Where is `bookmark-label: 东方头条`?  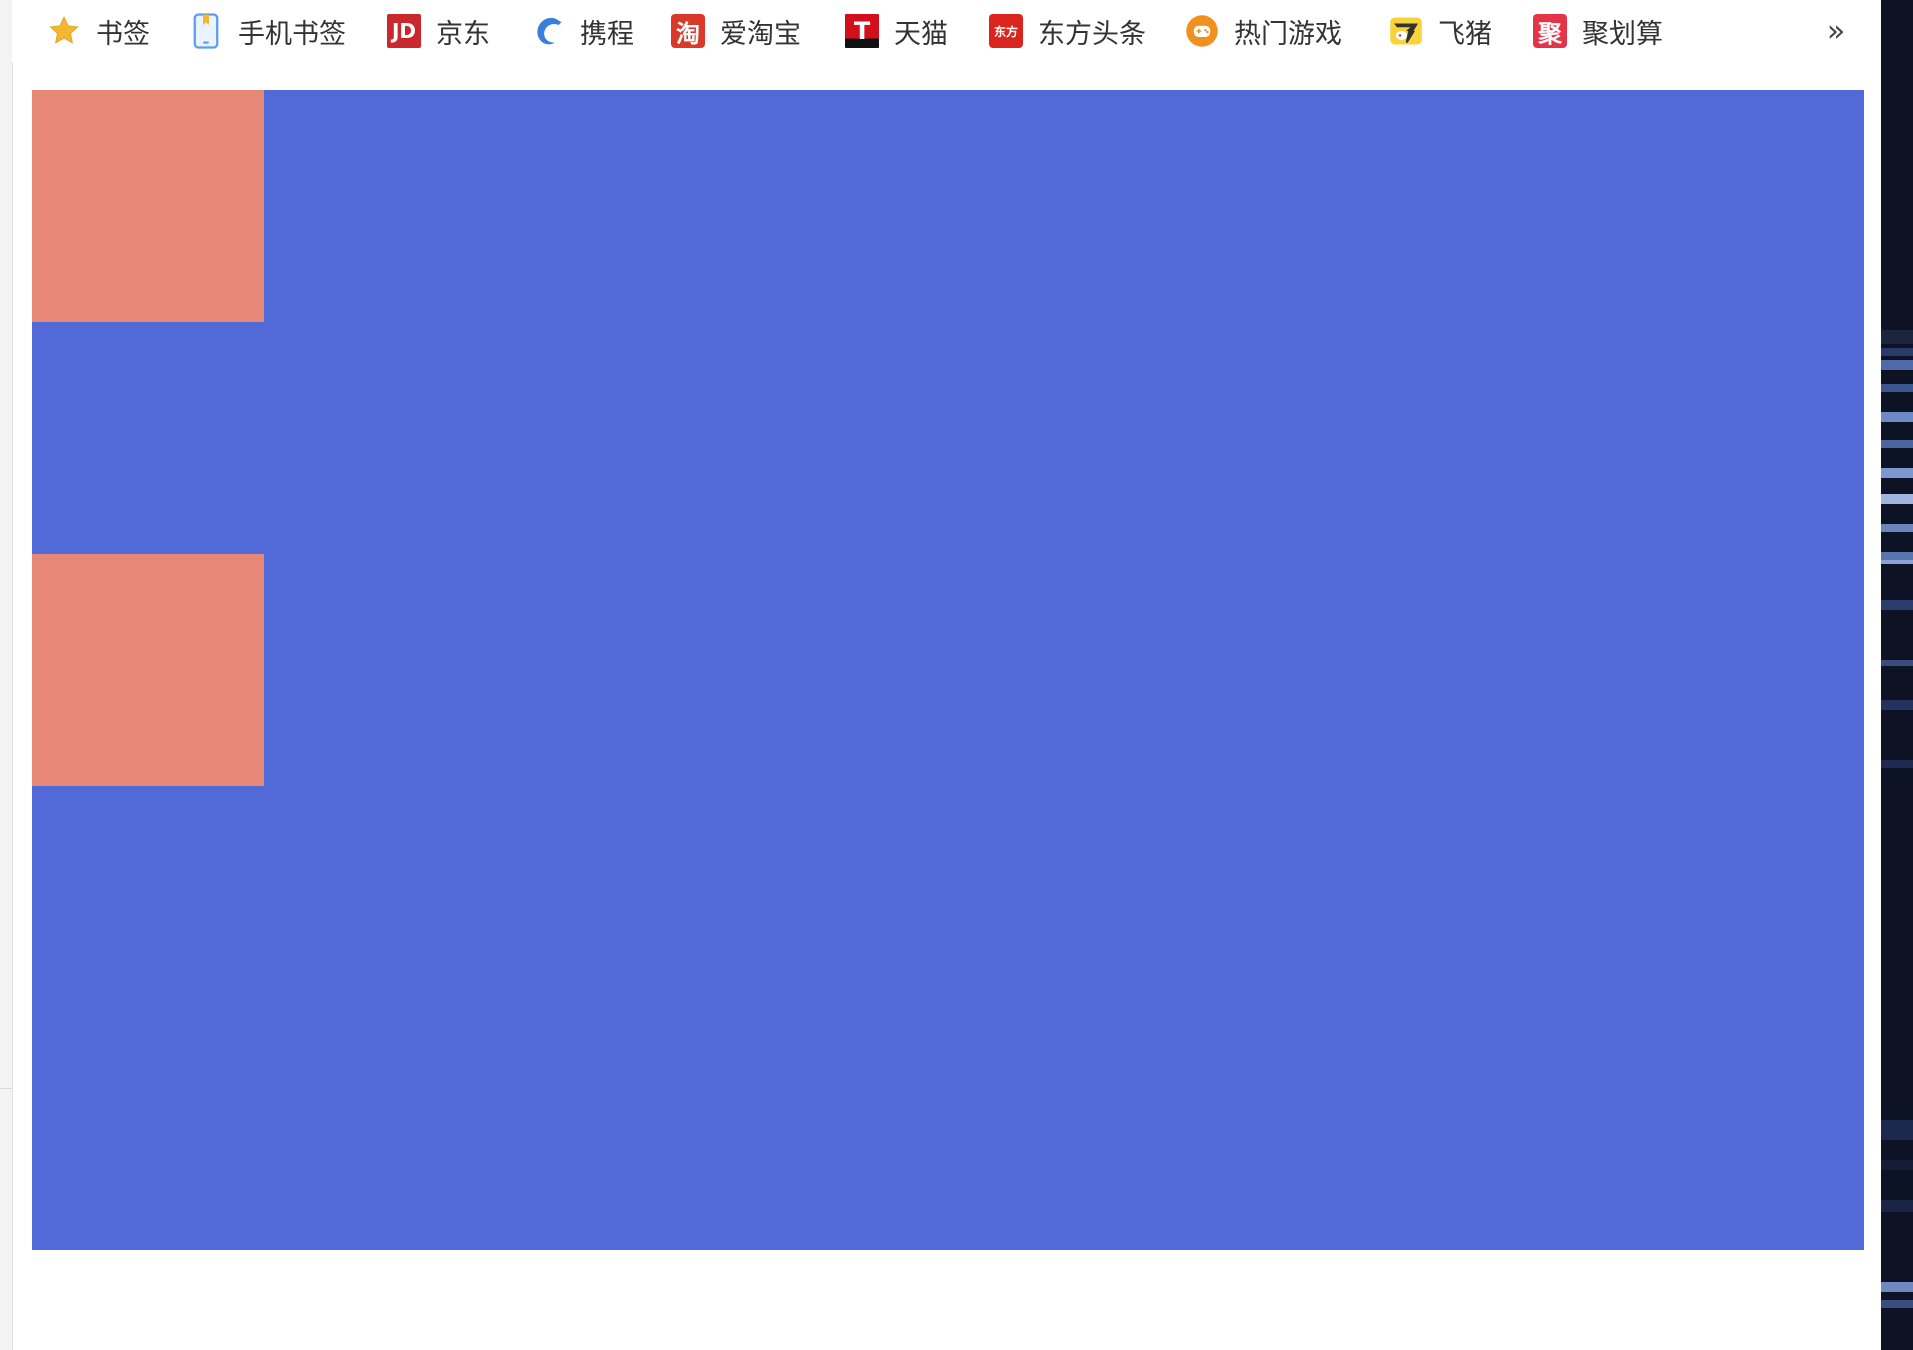 bookmark-label: 东方头条 is located at coordinates (1092, 34).